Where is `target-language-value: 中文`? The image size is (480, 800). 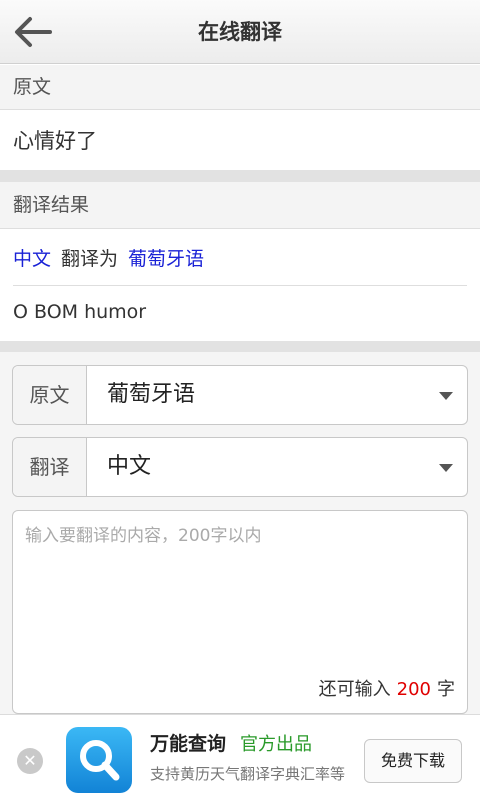 target-language-value: 中文 is located at coordinates (129, 466).